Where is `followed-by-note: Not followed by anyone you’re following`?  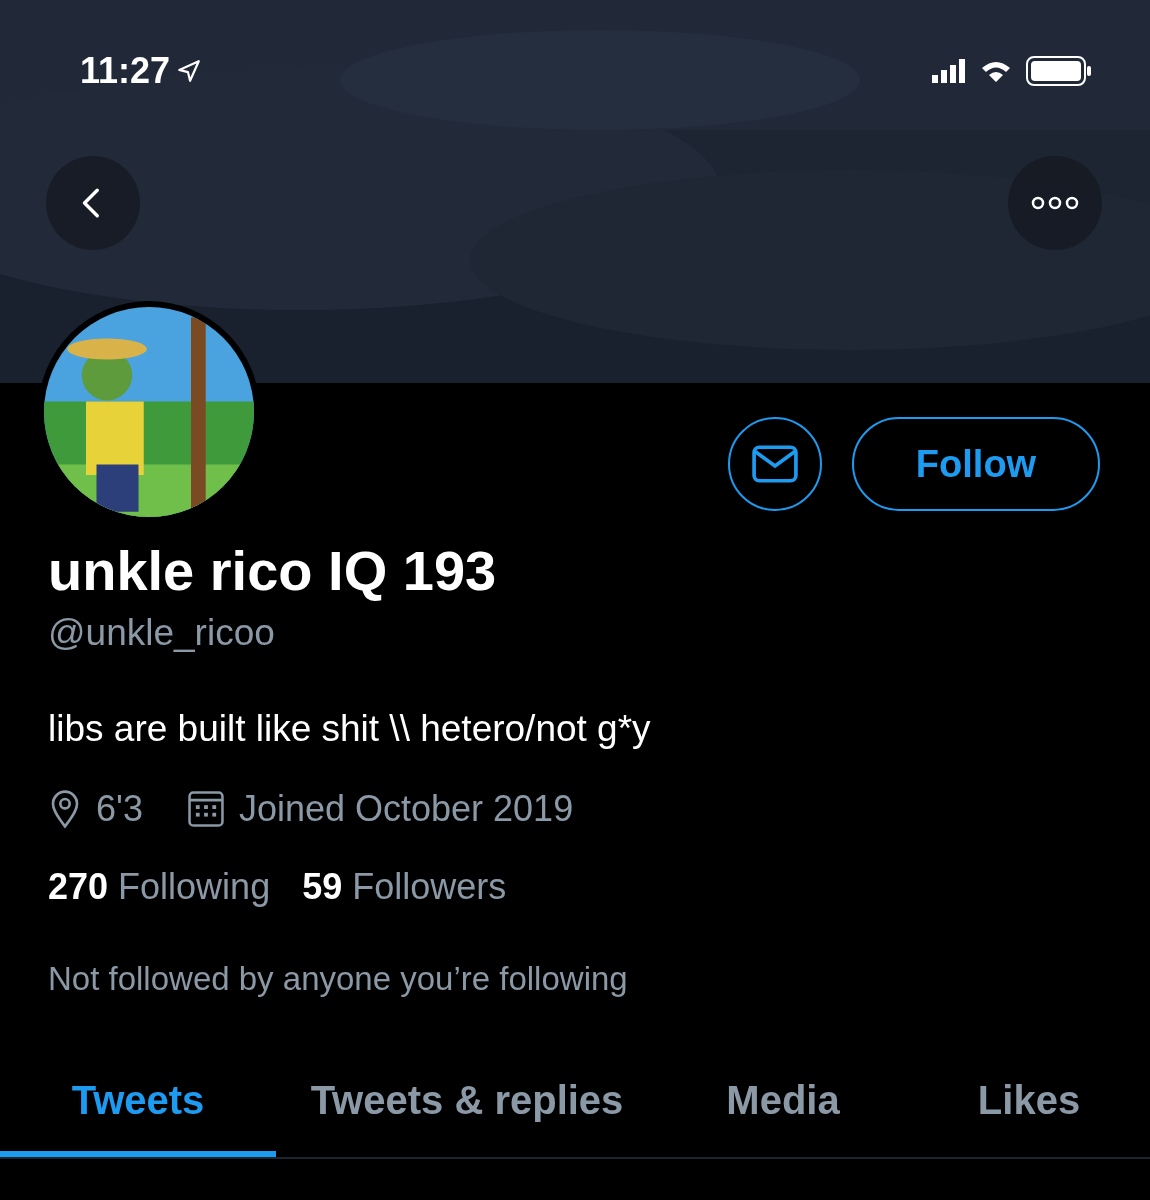 followed-by-note: Not followed by anyone you’re following is located at coordinates (338, 979).